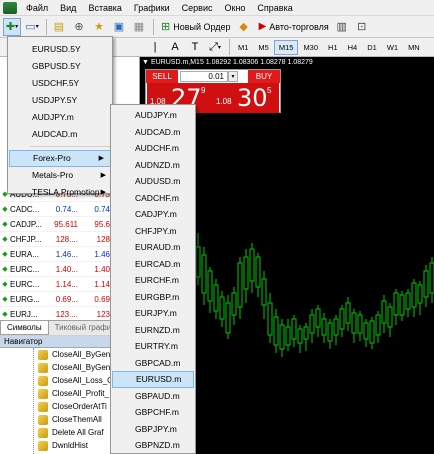 The width and height of the screenshot is (434, 454). What do you see at coordinates (12, 26) in the screenshot?
I see `new-chart-icon: ✚ ▾` at bounding box center [12, 26].